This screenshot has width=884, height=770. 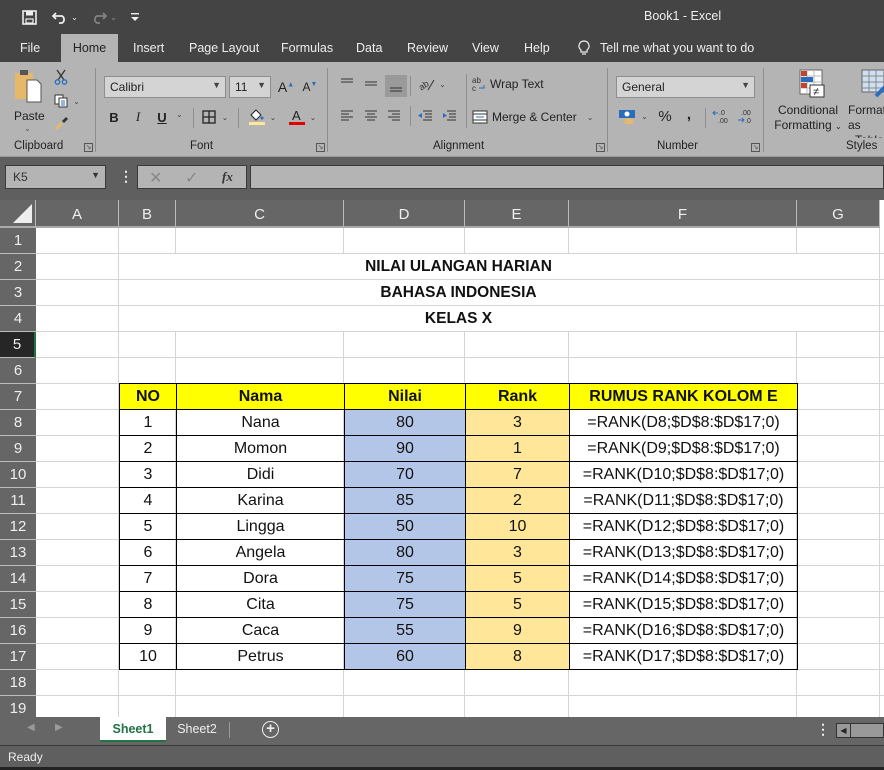 I want to click on cell-rumus: =RANK(D10;$D$8:$D$17;0), so click(x=683, y=474).